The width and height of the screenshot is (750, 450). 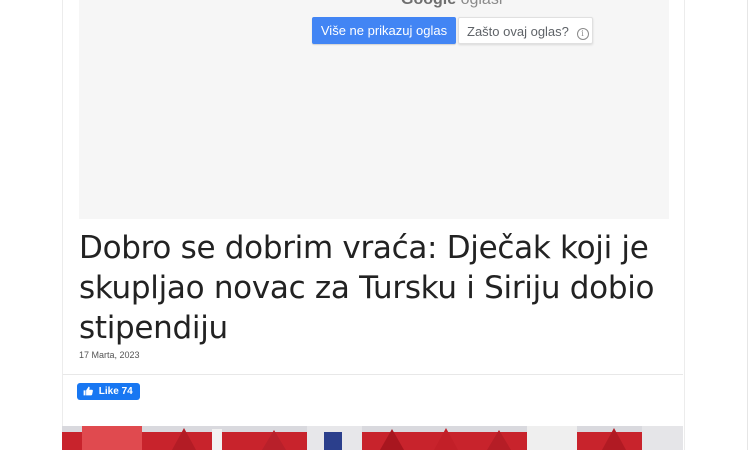 What do you see at coordinates (482, 4) in the screenshot?
I see `ad-brand-suffix: oglasi` at bounding box center [482, 4].